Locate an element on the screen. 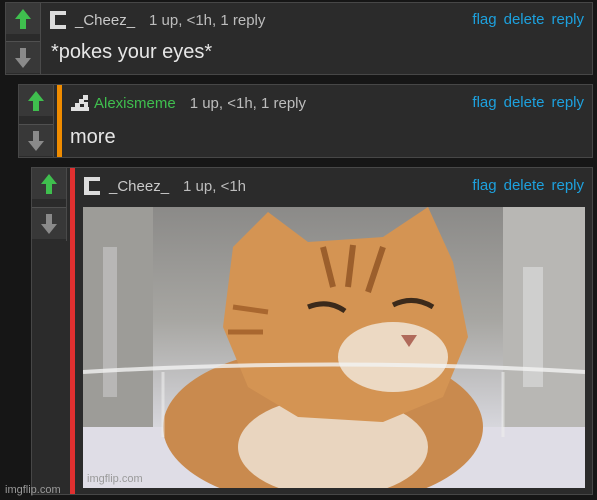  comment-meta: _Cheez_ 1 up, <1h, 1 reply is located at coordinates (157, 20).